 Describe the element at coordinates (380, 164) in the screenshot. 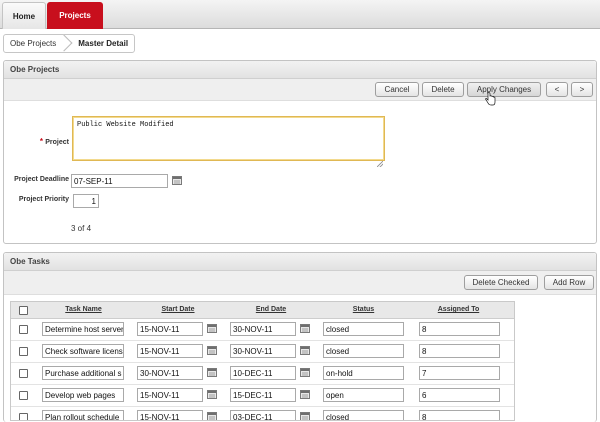

I see `resize-handle-icon` at that location.